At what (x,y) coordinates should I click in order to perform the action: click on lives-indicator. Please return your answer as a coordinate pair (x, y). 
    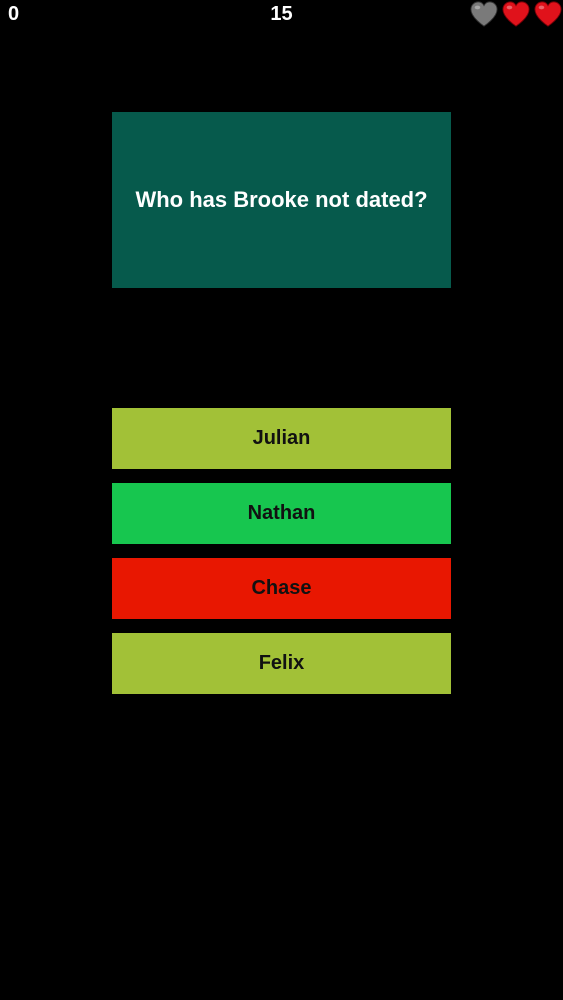
    Looking at the image, I should click on (516, 14).